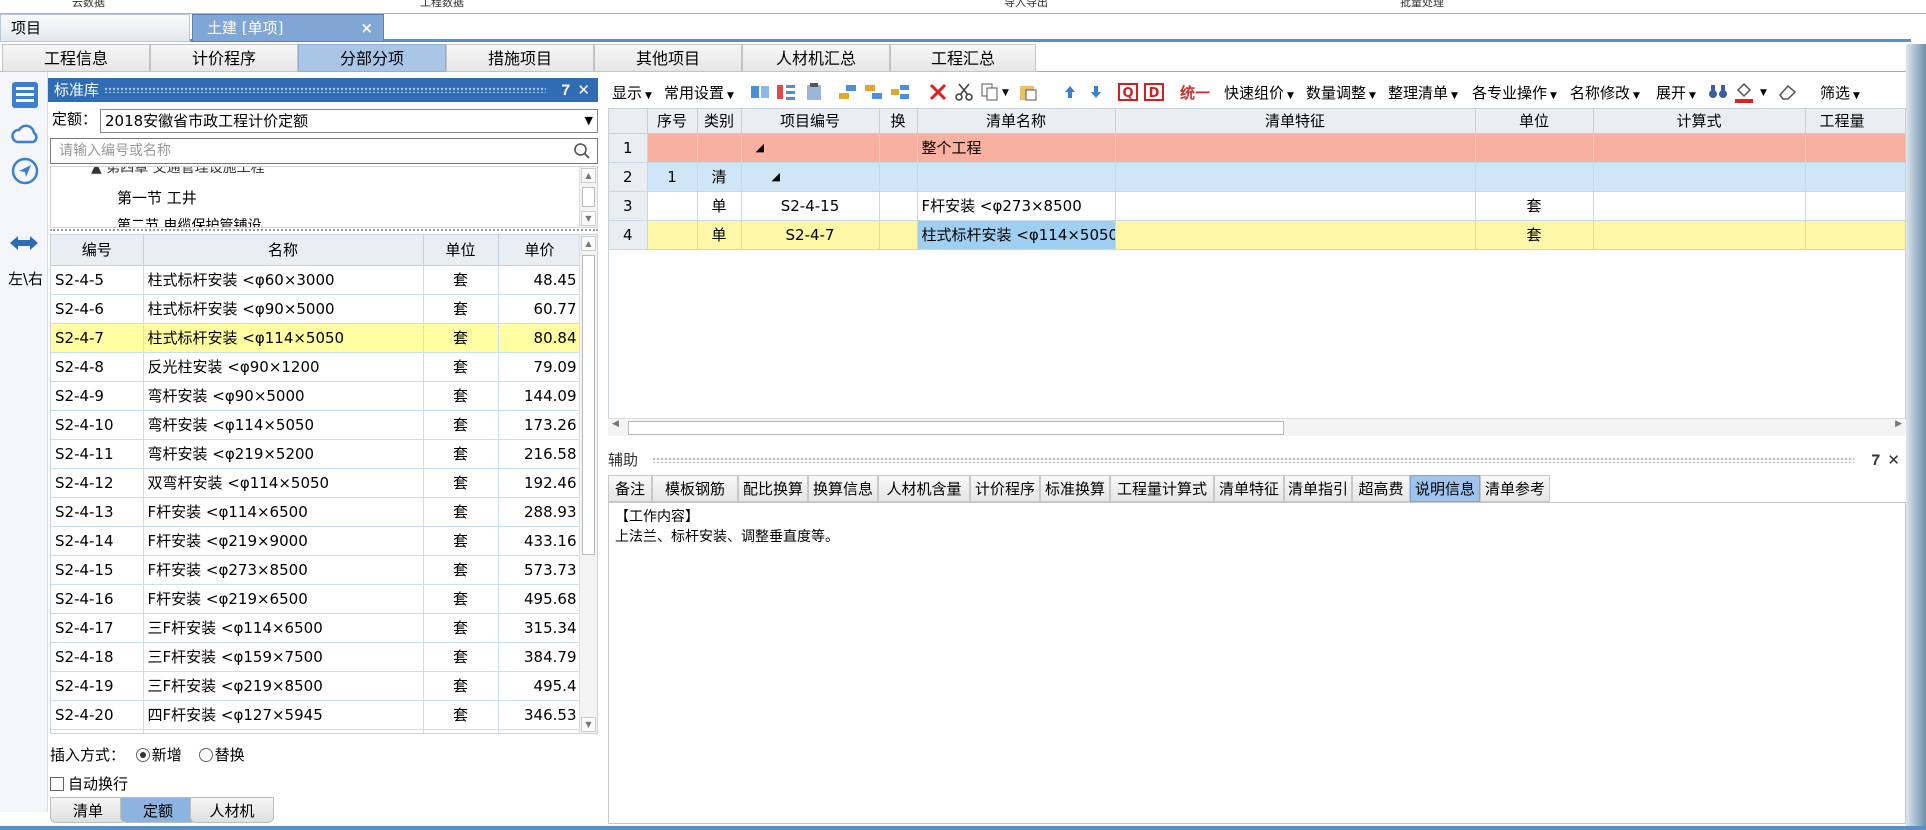 This screenshot has width=1926, height=830. What do you see at coordinates (25, 95) in the screenshot?
I see `database-icon` at bounding box center [25, 95].